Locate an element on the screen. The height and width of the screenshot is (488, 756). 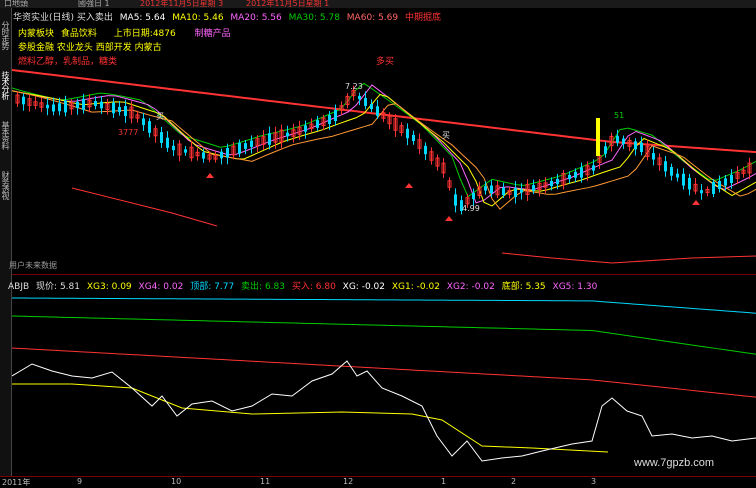
x-tick-1: 1 is located at coordinates (444, 481).